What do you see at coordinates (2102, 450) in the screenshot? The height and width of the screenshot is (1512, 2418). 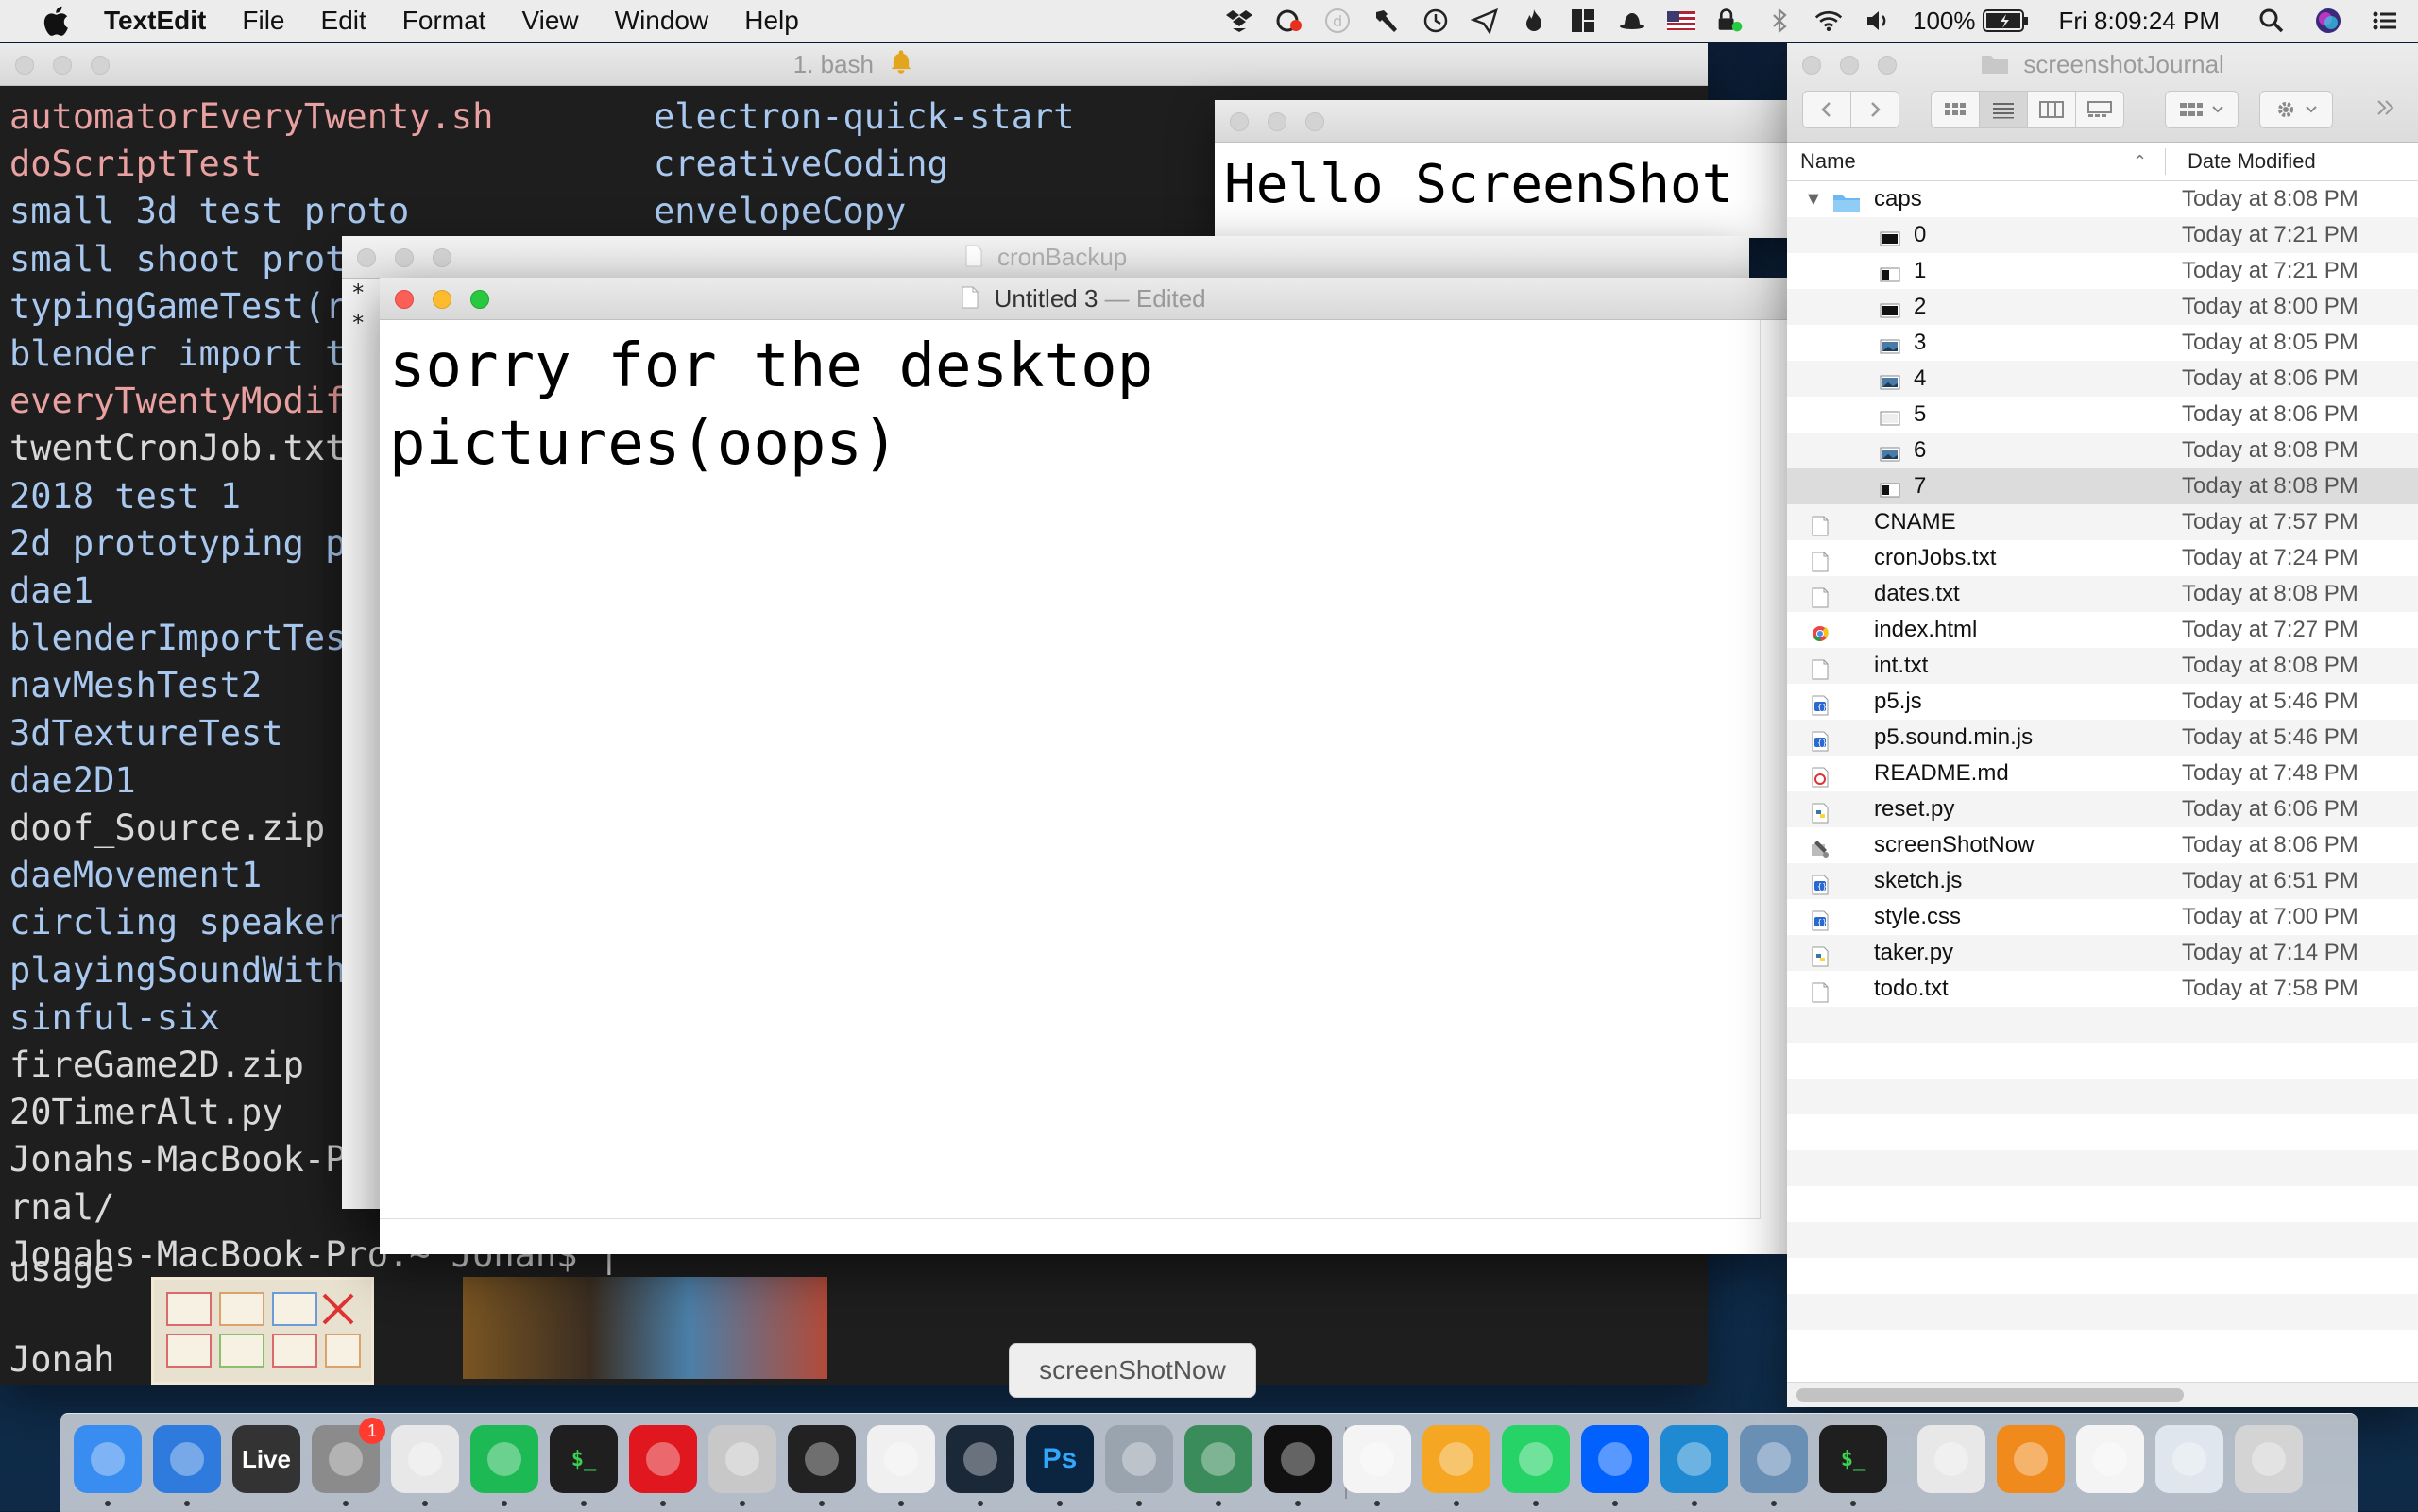 I see `finder-row: 6 Today at 8:08 PM` at bounding box center [2102, 450].